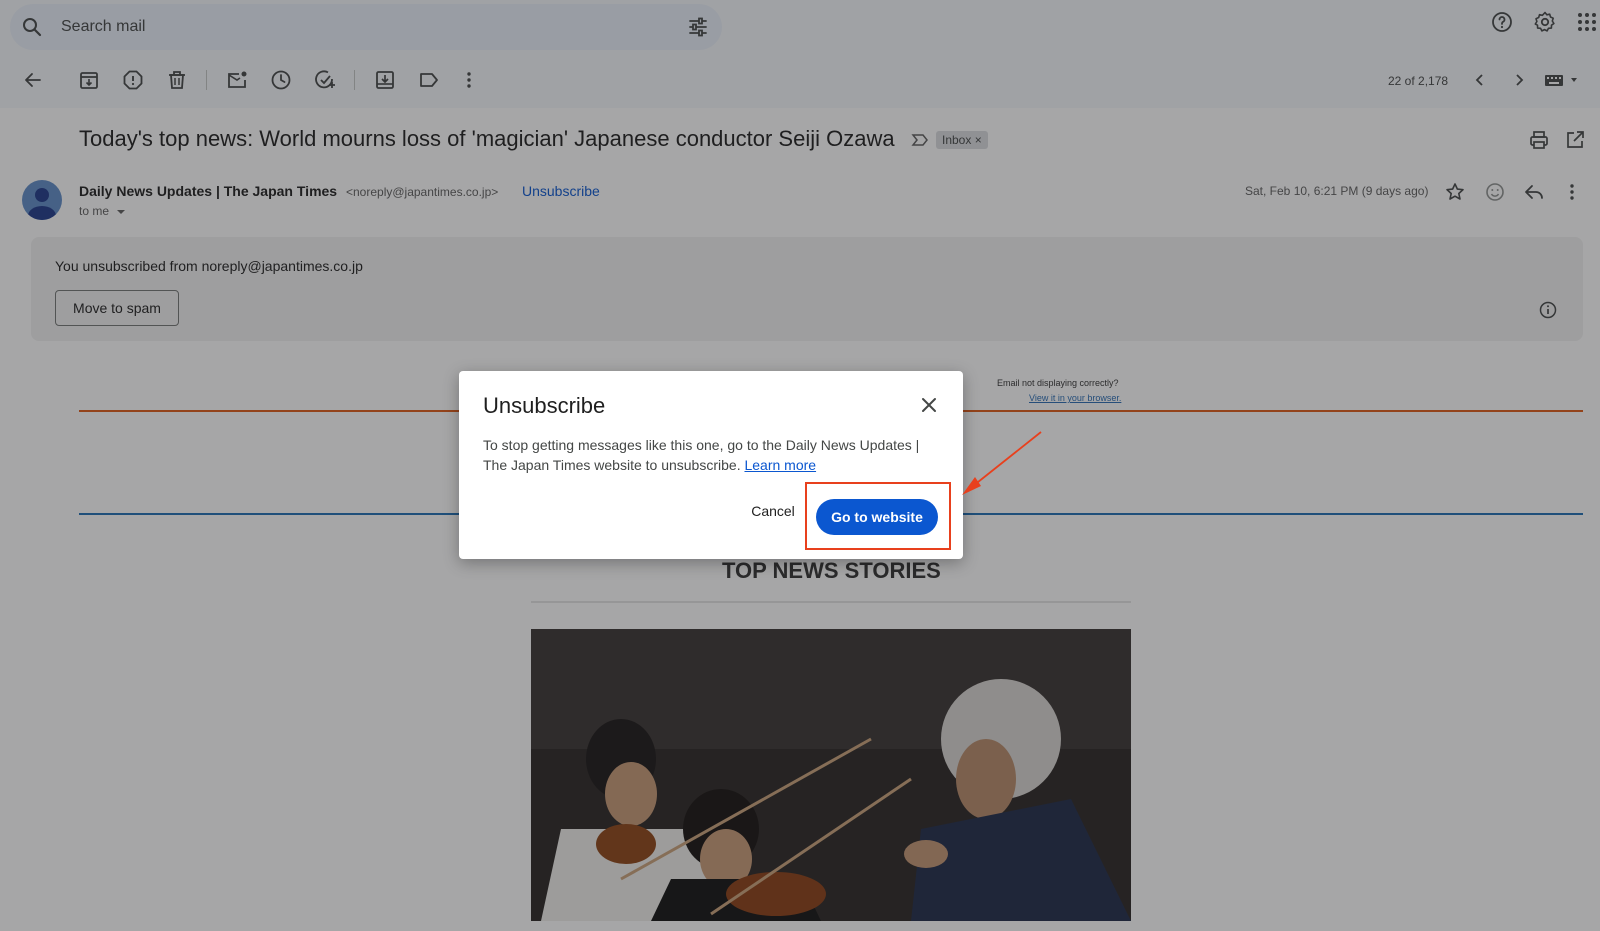  I want to click on annotation-highlight-box, so click(878, 516).